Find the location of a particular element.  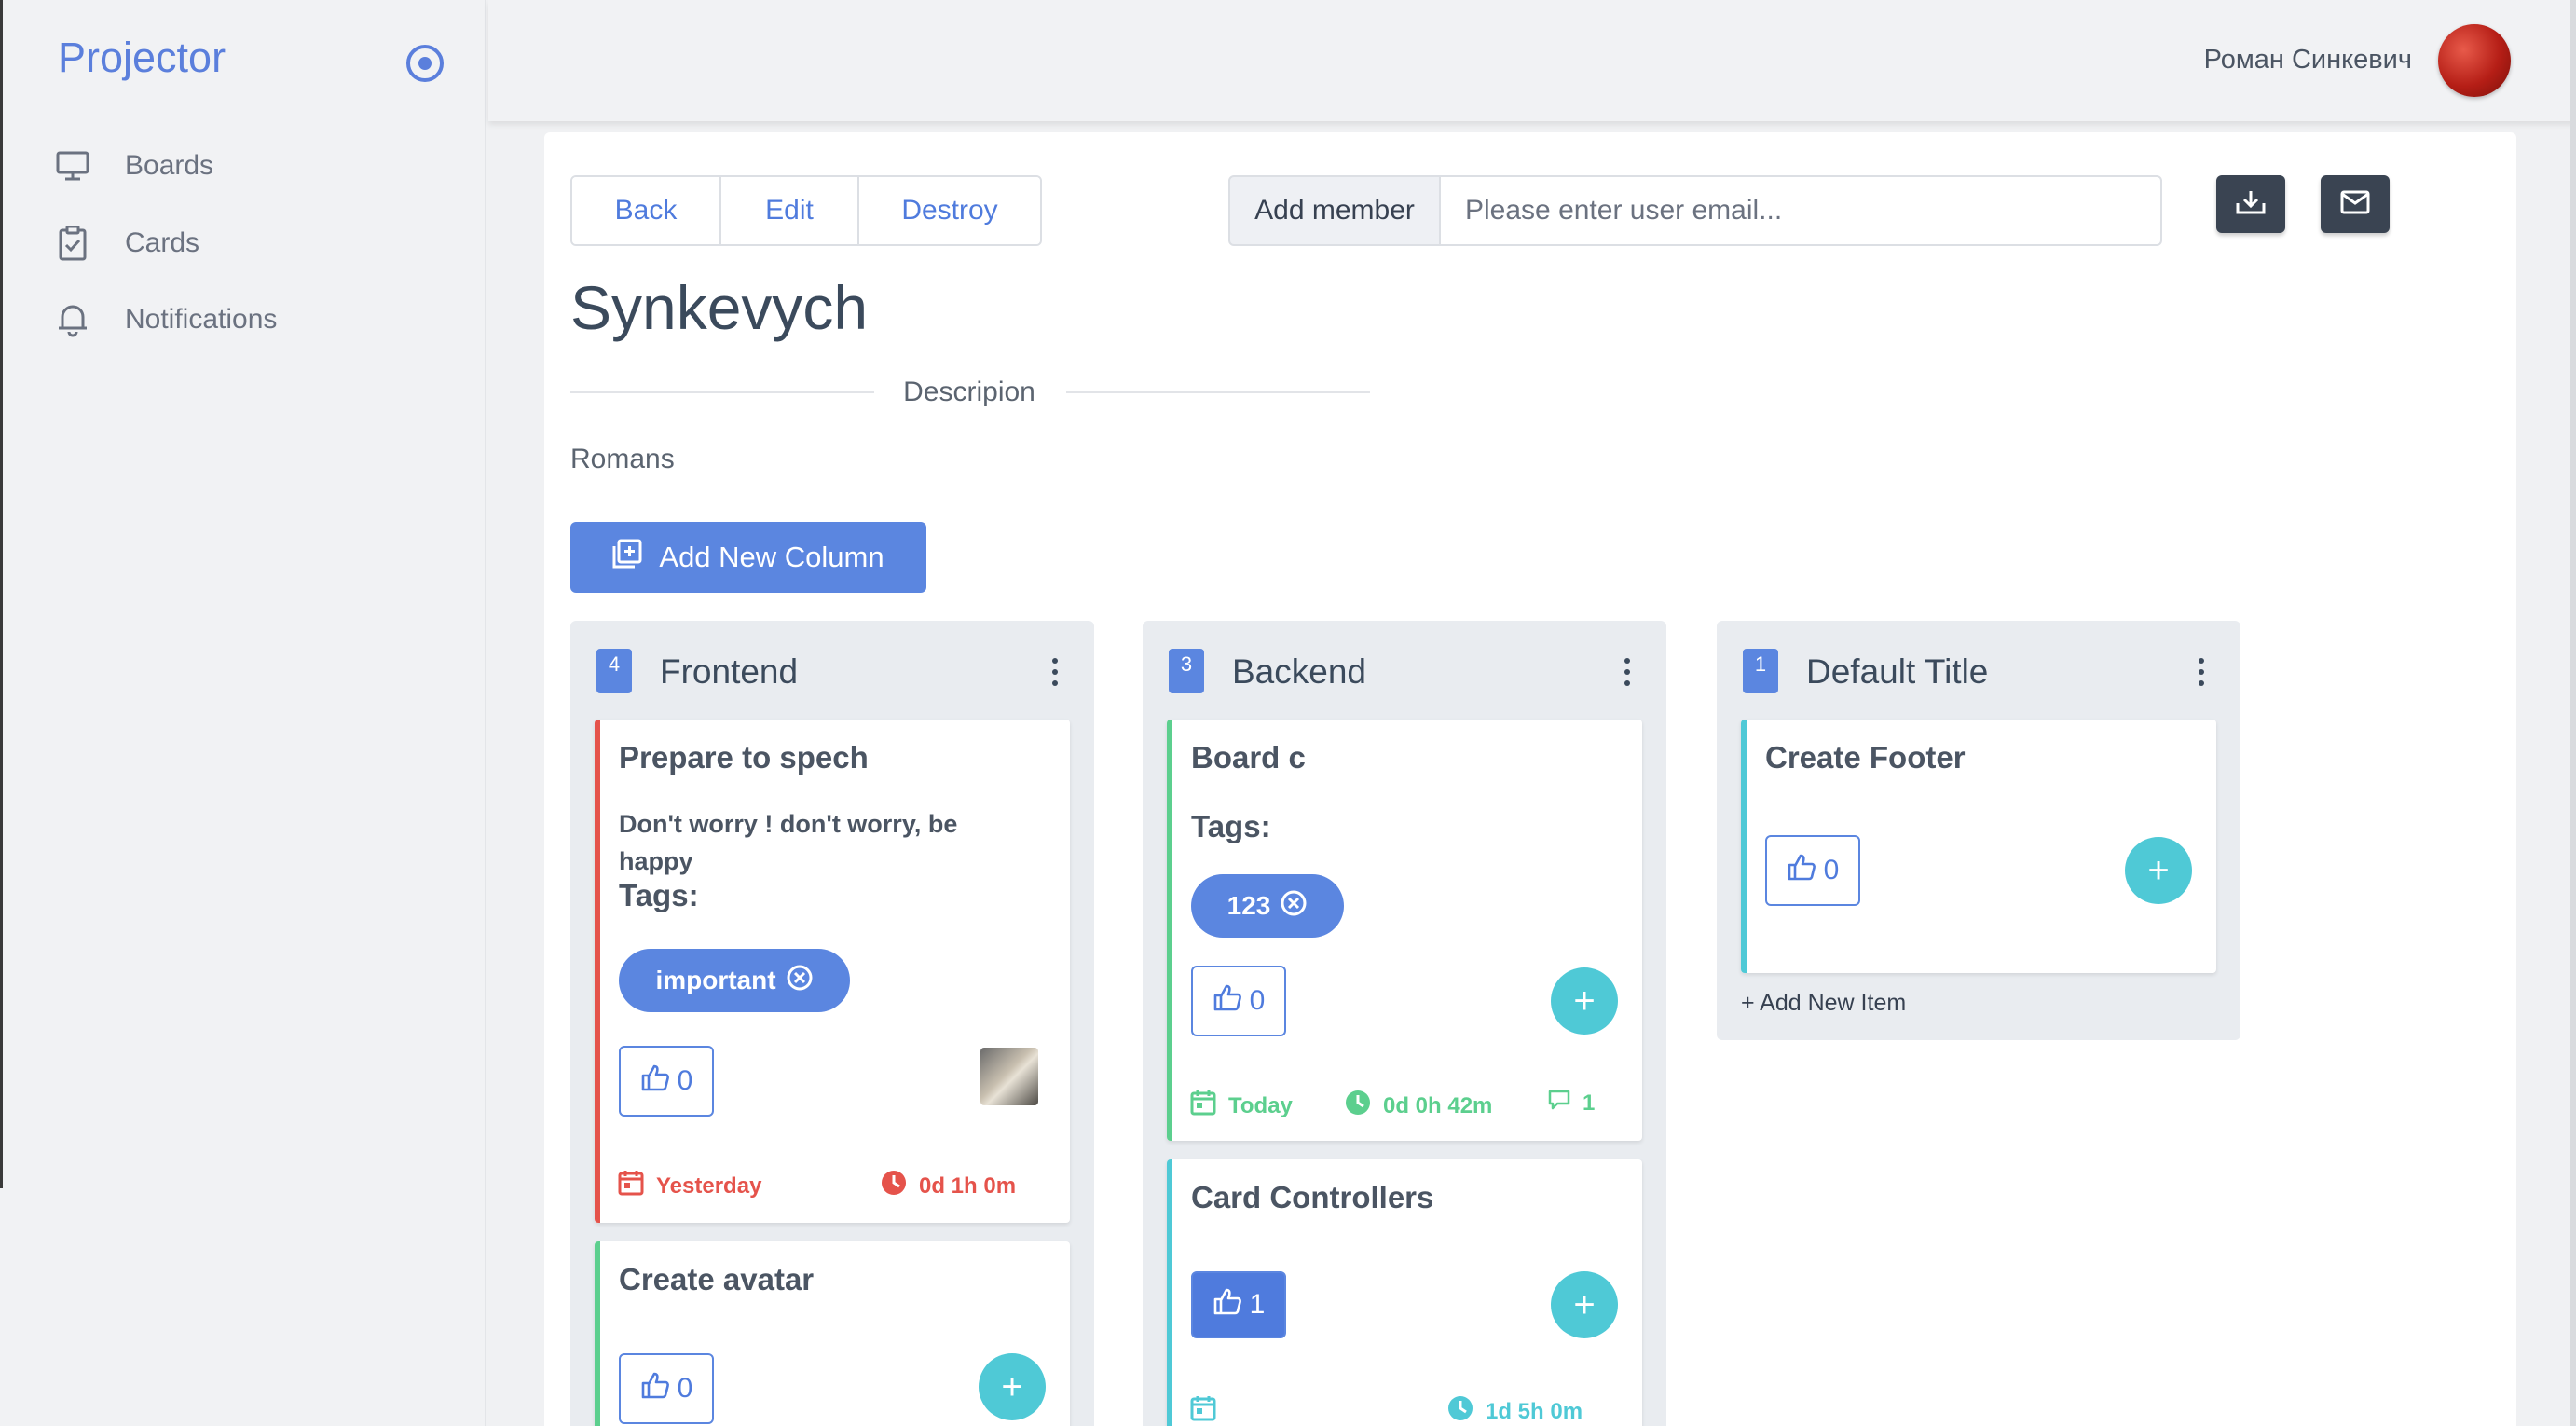

tag: 123 is located at coordinates (1267, 906).